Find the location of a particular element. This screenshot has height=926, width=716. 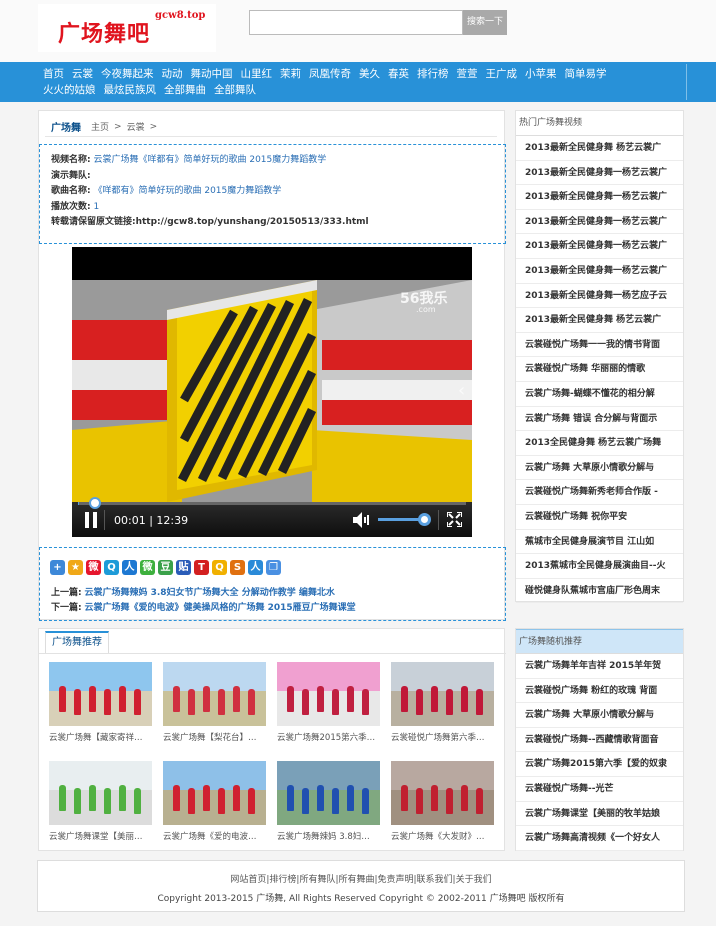

sidebar-hot-item: 云裳碰悦广场舞 华丽丽的情歌 is located at coordinates (599, 369).